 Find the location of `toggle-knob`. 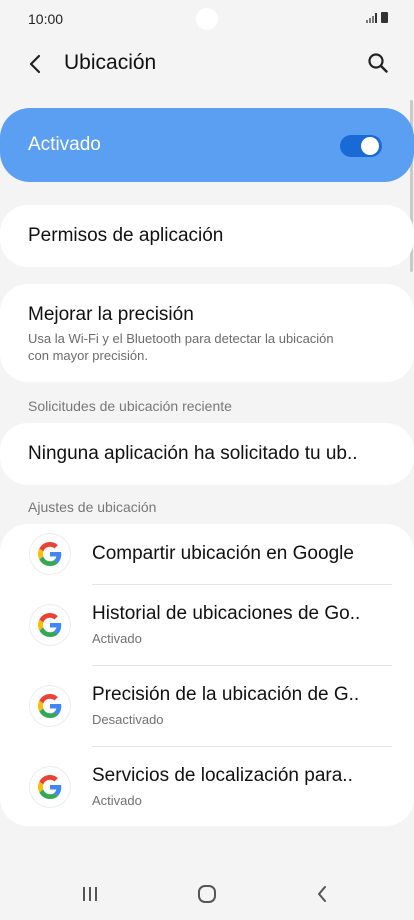

toggle-knob is located at coordinates (370, 146).